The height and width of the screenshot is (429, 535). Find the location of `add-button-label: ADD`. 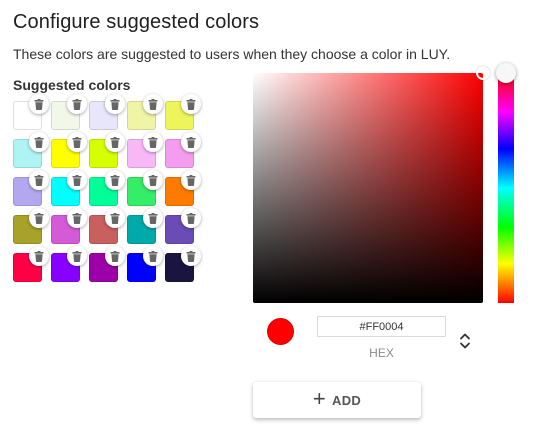

add-button-label: ADD is located at coordinates (347, 400).